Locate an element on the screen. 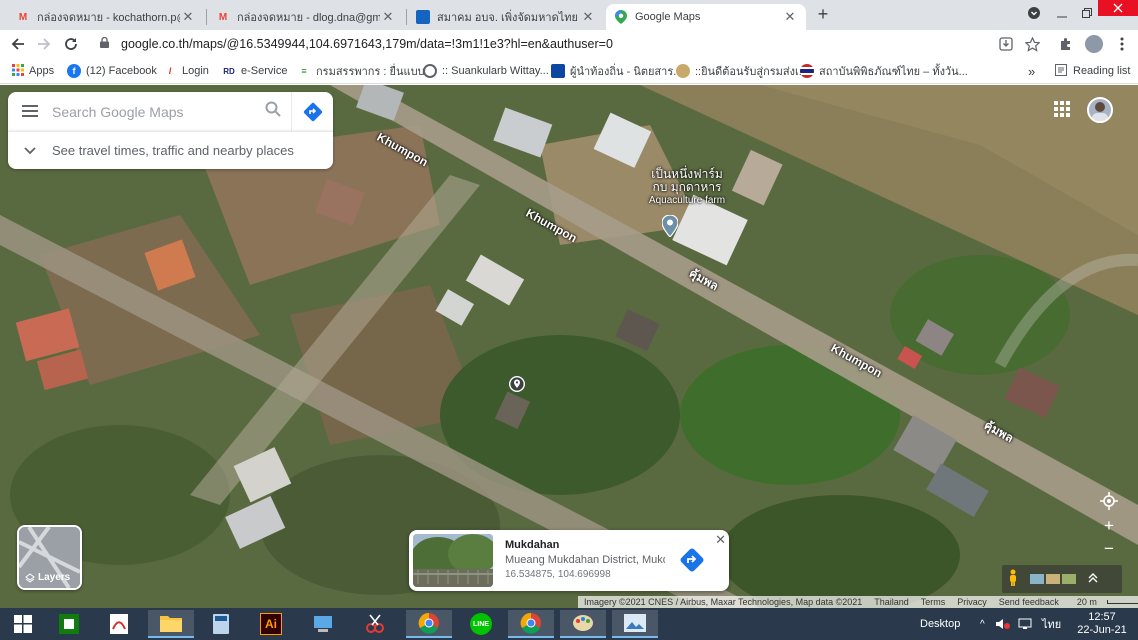 This screenshot has width=1138, height=640. tab-association-news: สมาคม อบจ. เพิ่งจัดมหาดไทย ชักซ้อมแ ✕ is located at coordinates (506, 17).